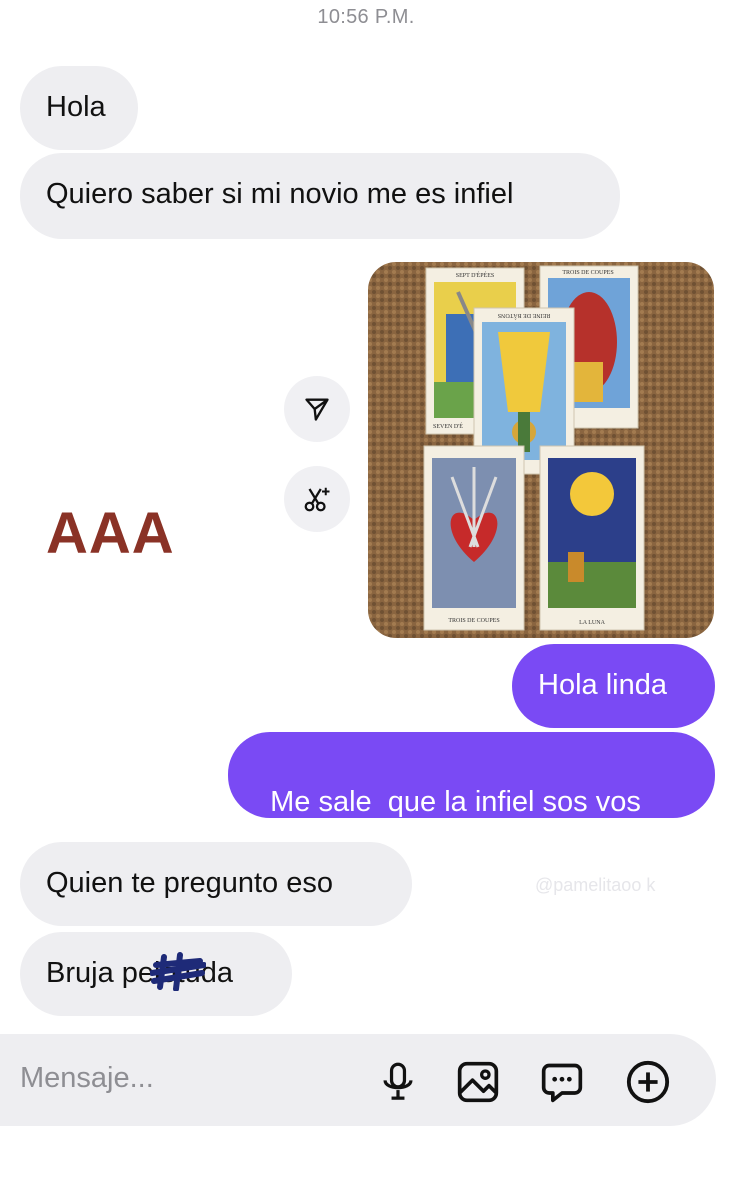 Image resolution: width=732 pixels, height=1200 pixels. I want to click on microphone-icon, so click(398, 1081).